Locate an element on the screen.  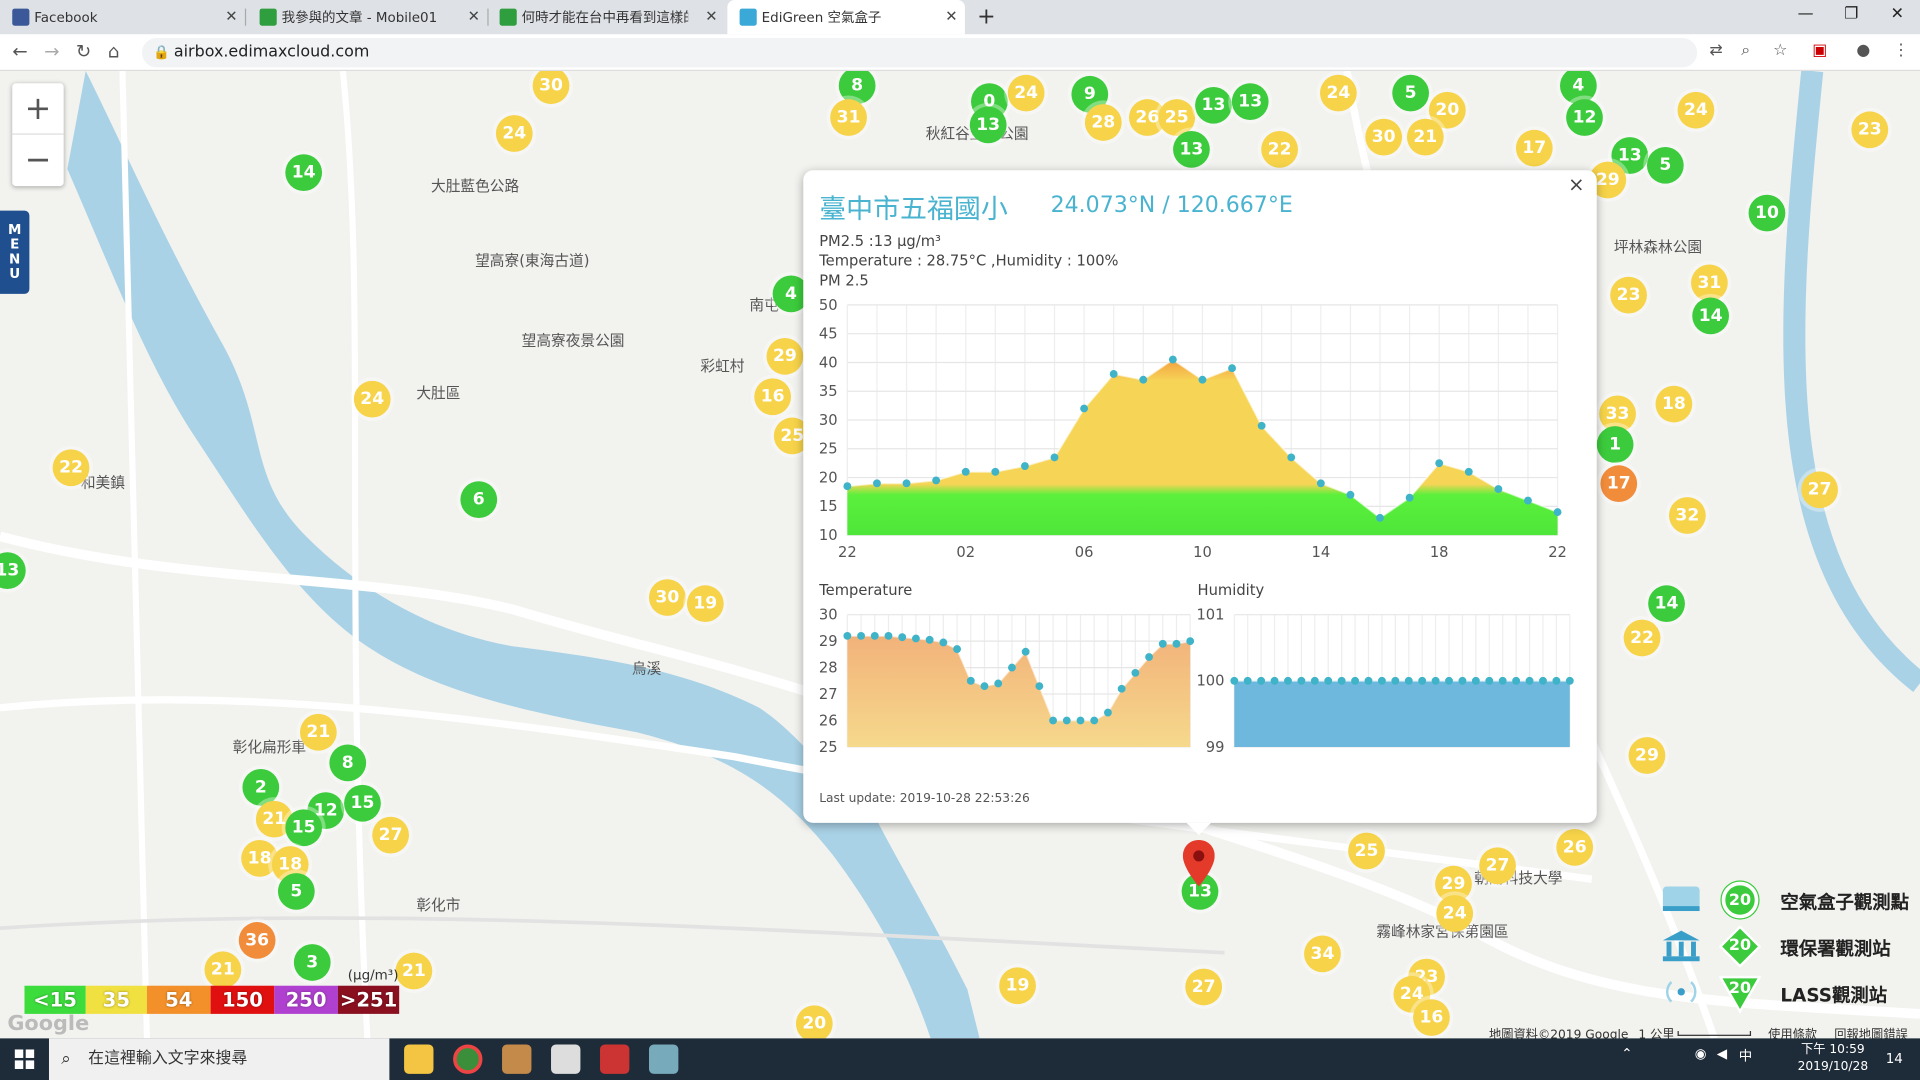
zoom-out-button: − is located at coordinates (37, 160).